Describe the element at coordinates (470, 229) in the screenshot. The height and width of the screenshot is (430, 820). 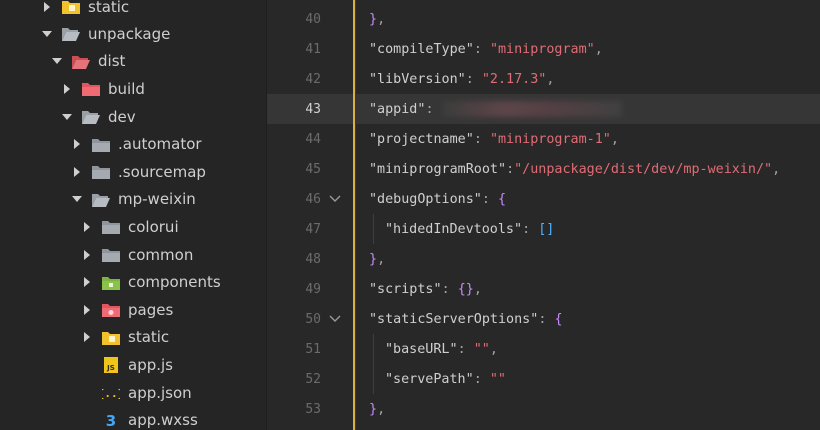
I see `code-text: "hidedInDevtools": []` at that location.